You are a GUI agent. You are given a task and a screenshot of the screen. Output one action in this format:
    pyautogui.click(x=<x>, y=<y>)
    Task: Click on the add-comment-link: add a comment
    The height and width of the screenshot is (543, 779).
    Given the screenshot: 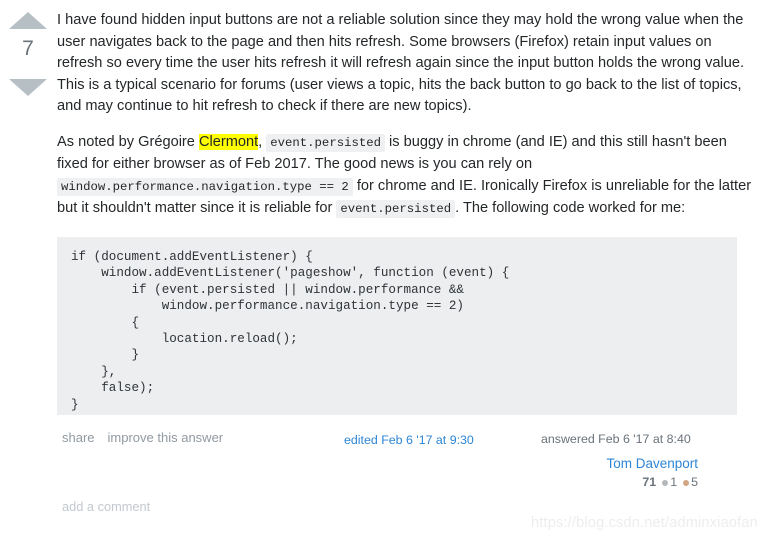 What is the action you would take?
    pyautogui.click(x=106, y=506)
    